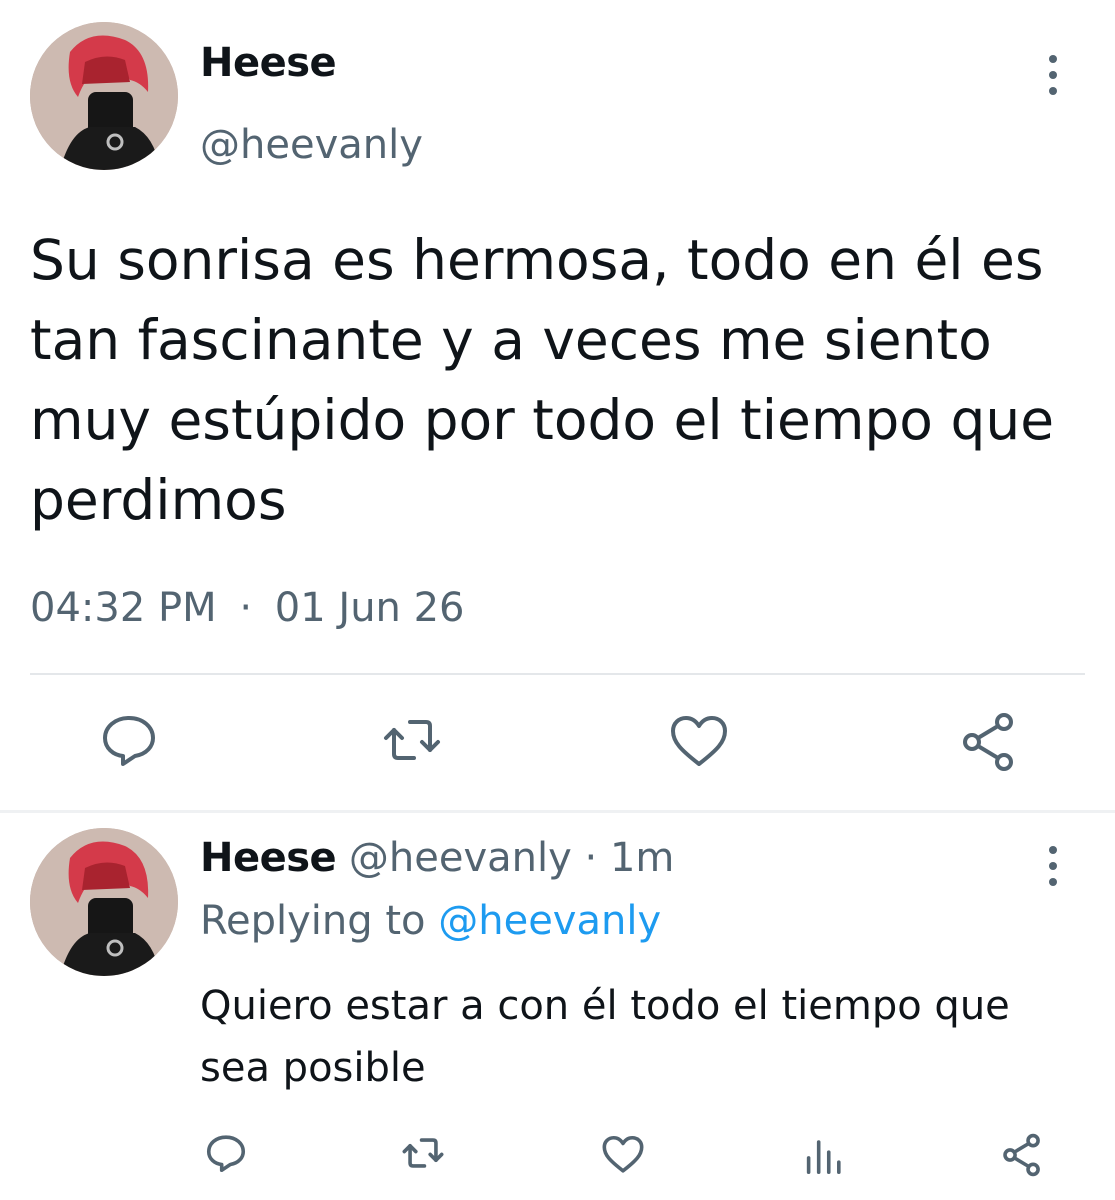 The height and width of the screenshot is (1200, 1115). I want to click on reply-age: 1m, so click(642, 858).